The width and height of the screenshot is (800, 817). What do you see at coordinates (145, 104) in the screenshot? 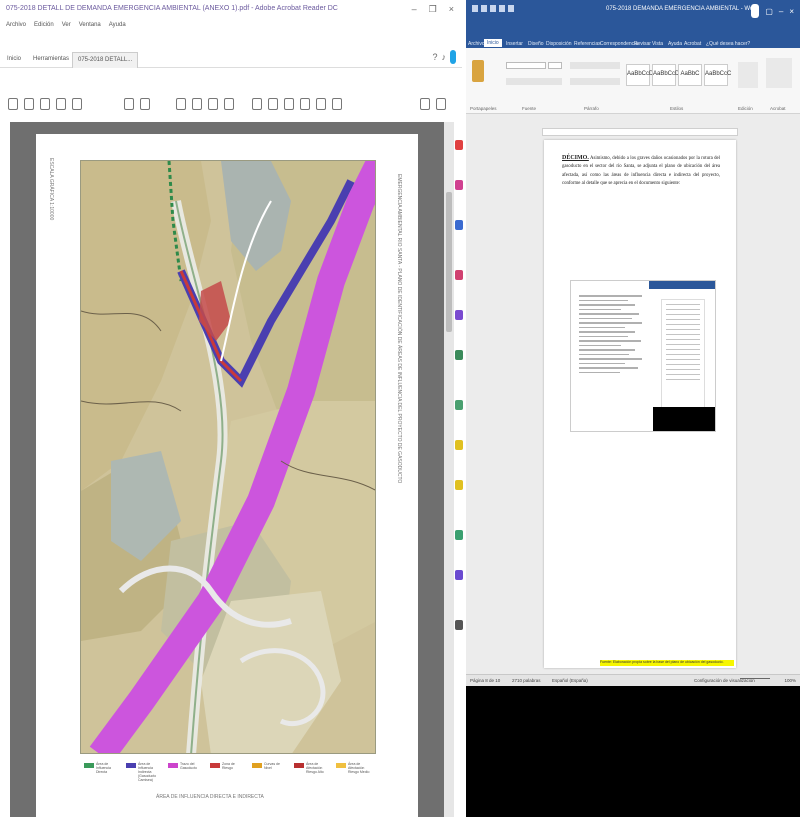
I see `page-down-icon` at bounding box center [145, 104].